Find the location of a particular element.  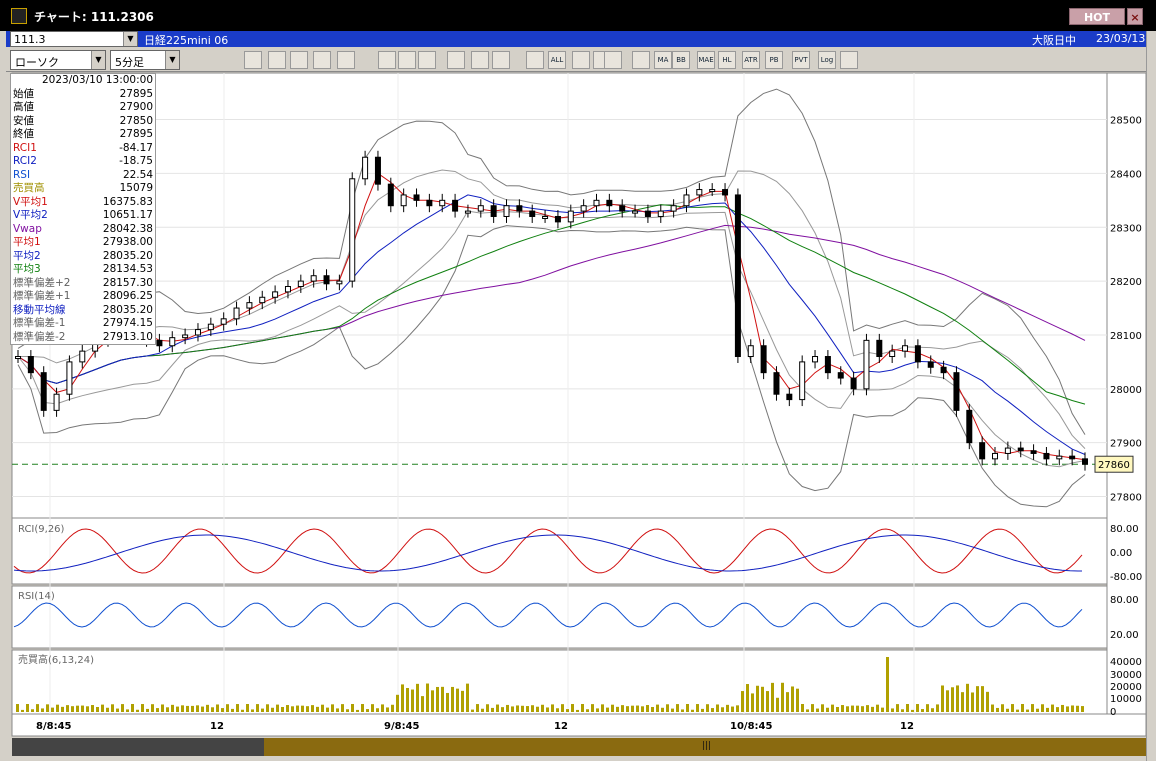

info-value: 15079 is located at coordinates (136, 188).